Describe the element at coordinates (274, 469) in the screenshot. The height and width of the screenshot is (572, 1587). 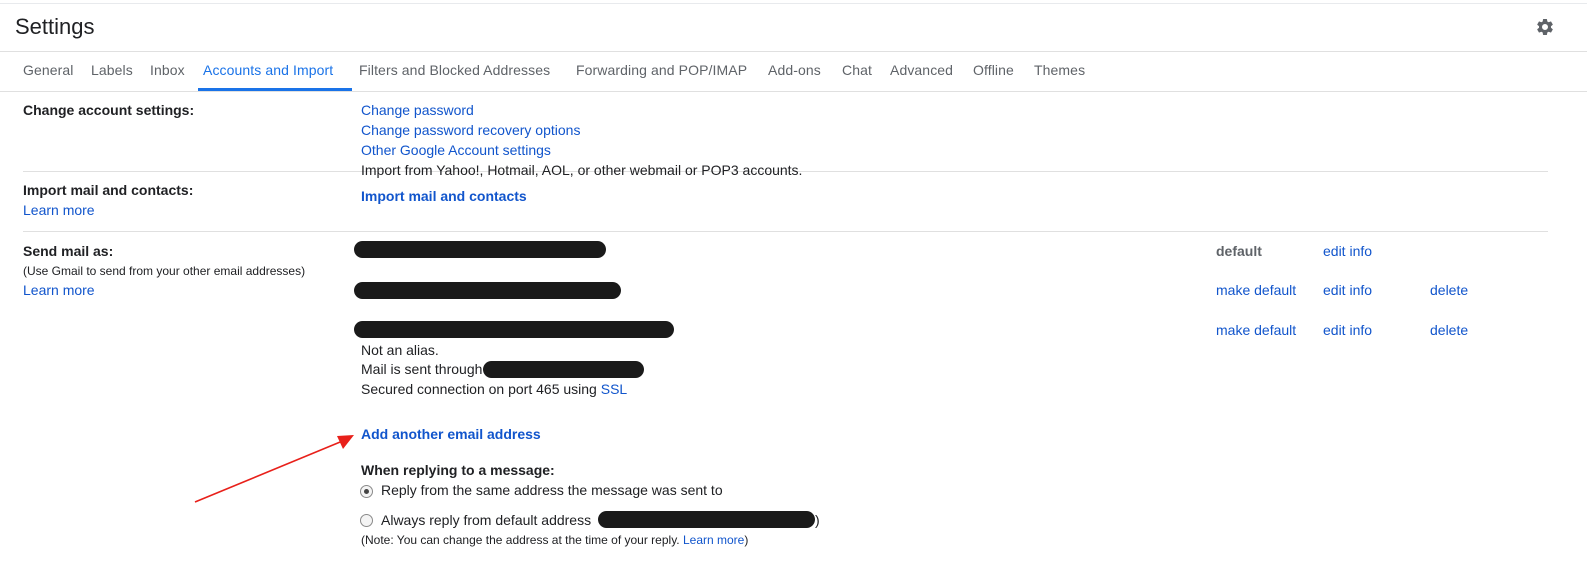
I see `annotation-arrow-icon` at that location.